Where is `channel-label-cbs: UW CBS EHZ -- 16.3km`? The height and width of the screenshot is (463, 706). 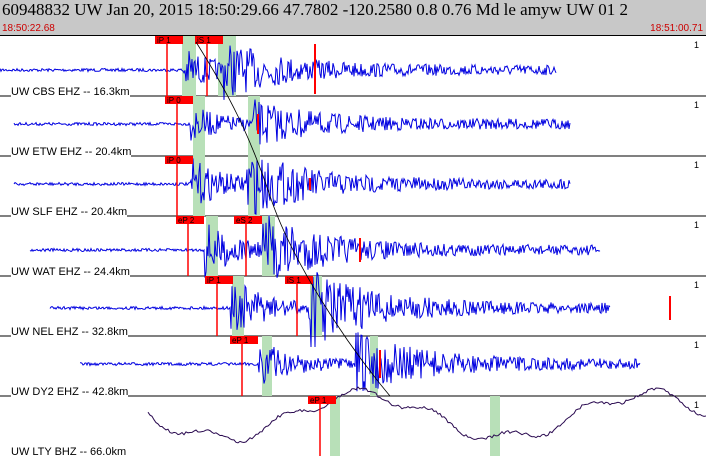
channel-label-cbs: UW CBS EHZ -- 16.3km is located at coordinates (70, 92).